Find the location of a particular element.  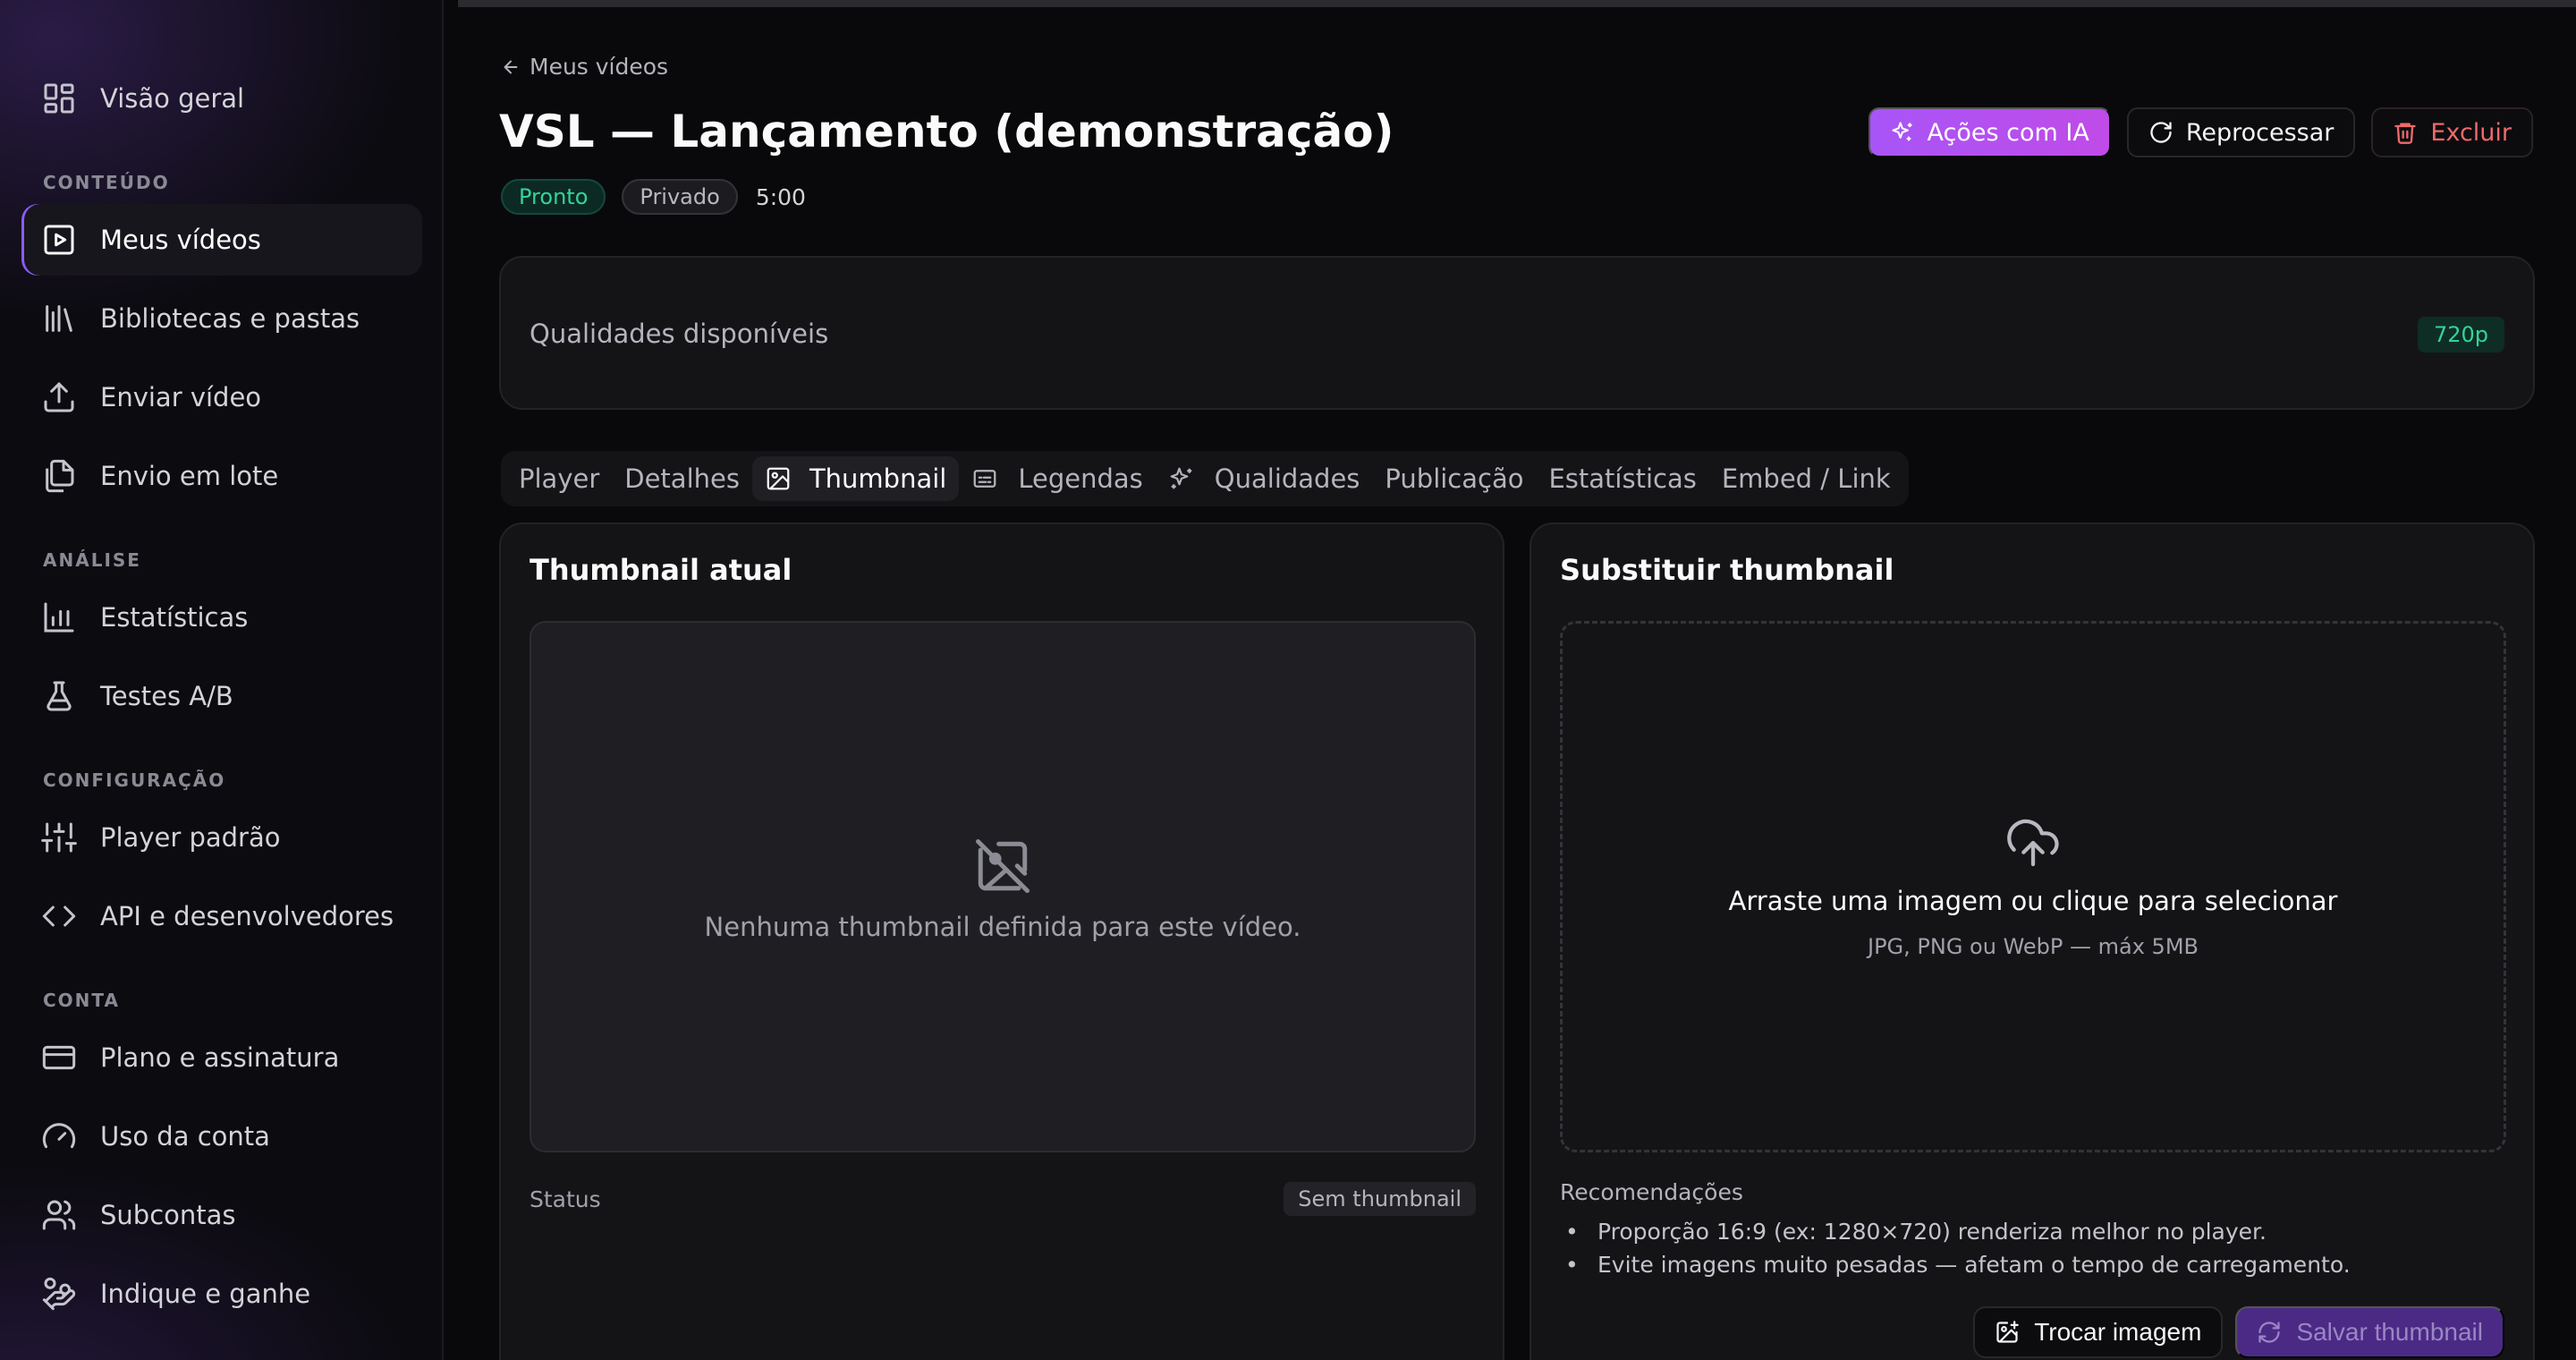

save-thumbnail-button: Salvar thumbnail is located at coordinates (2369, 1332).